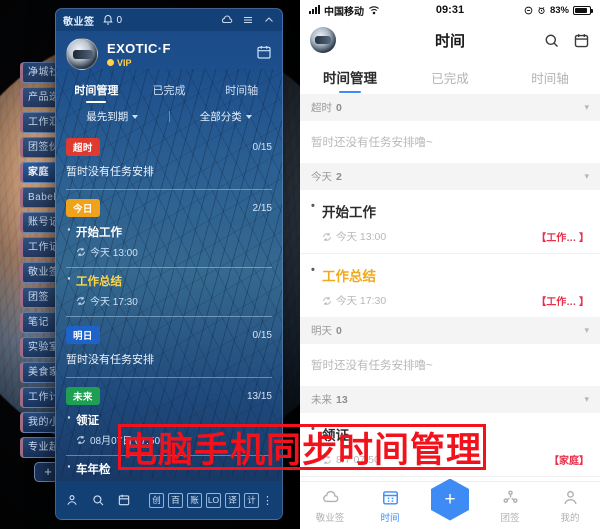 This screenshot has height=529, width=600. I want to click on tool-shortcut-icon: 账, so click(194, 500).